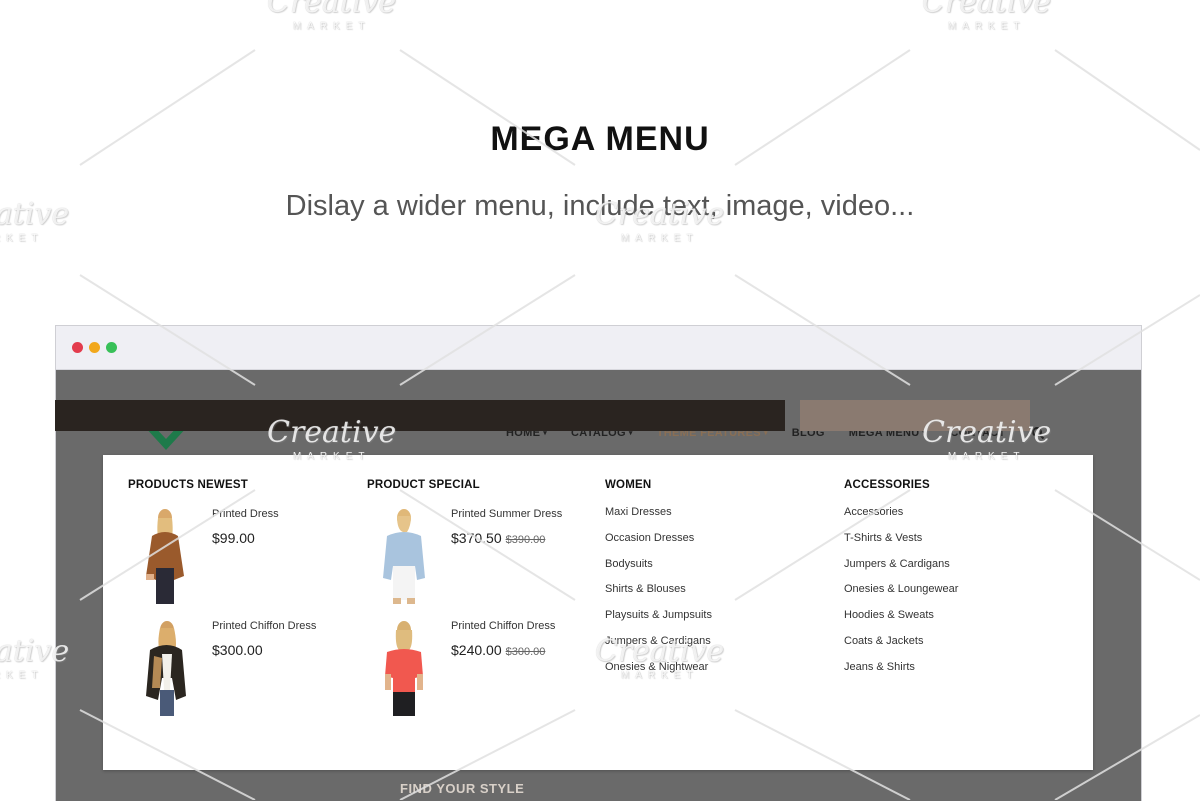  I want to click on menu-link: Maxi Dresses, so click(658, 519).